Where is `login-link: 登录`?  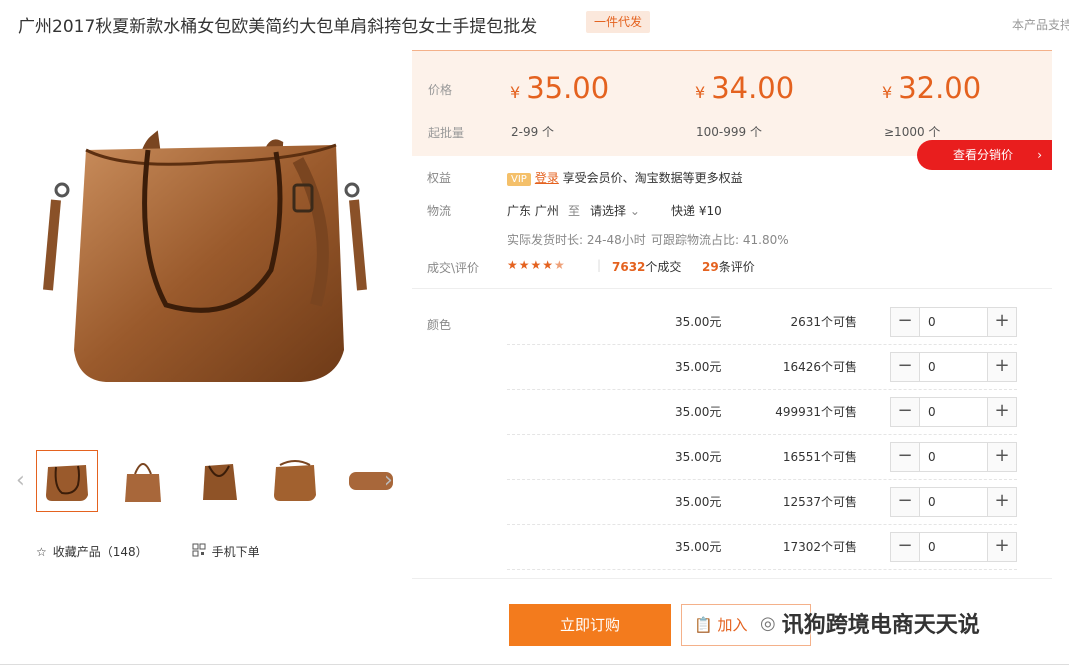
login-link: 登录 is located at coordinates (547, 178).